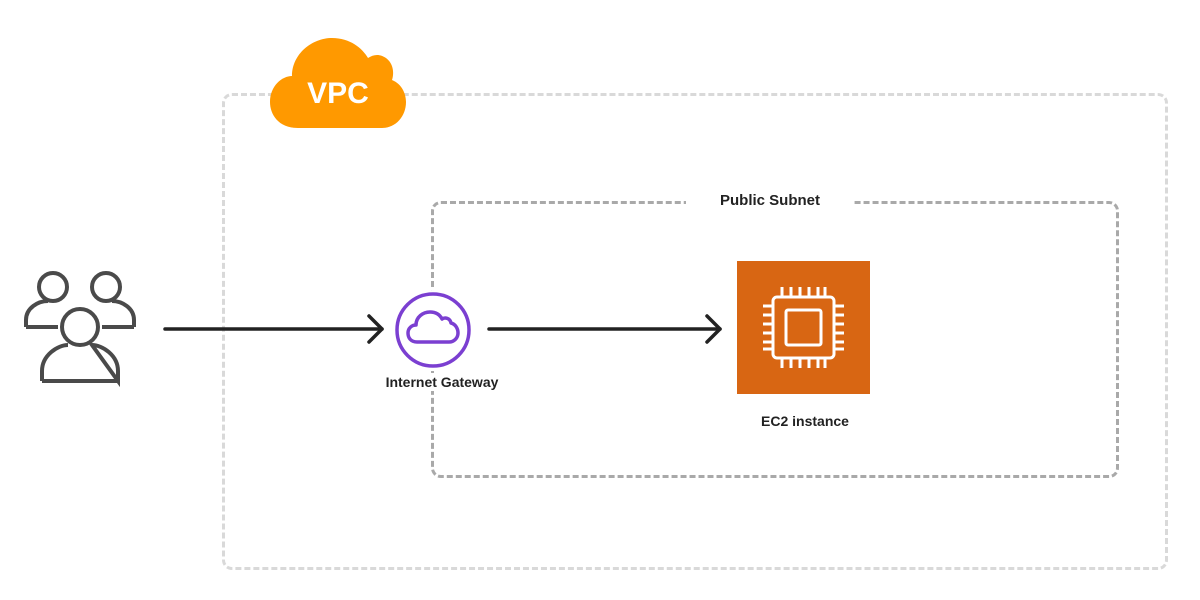  What do you see at coordinates (803, 327) in the screenshot?
I see `ec2-chip-icon` at bounding box center [803, 327].